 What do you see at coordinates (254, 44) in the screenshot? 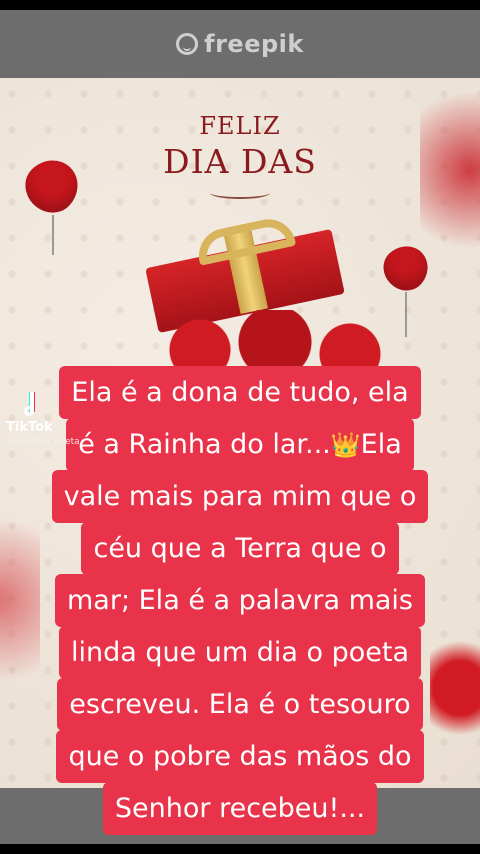
I see `watermark-text: freepik` at bounding box center [254, 44].